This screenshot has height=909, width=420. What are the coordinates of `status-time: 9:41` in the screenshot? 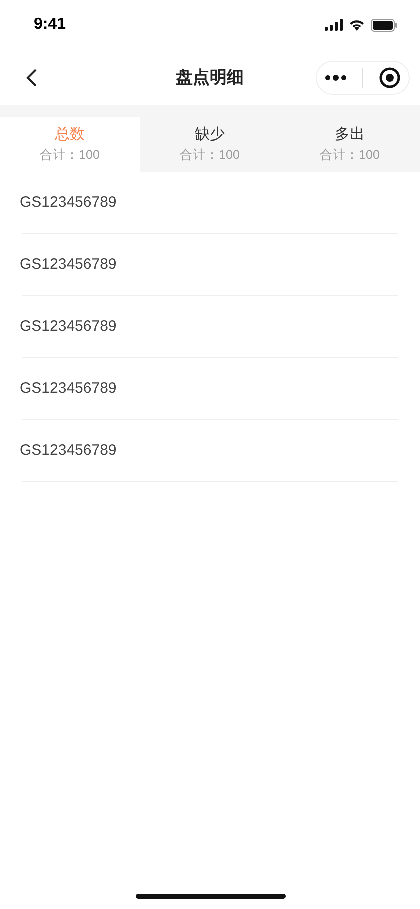 It's located at (50, 25).